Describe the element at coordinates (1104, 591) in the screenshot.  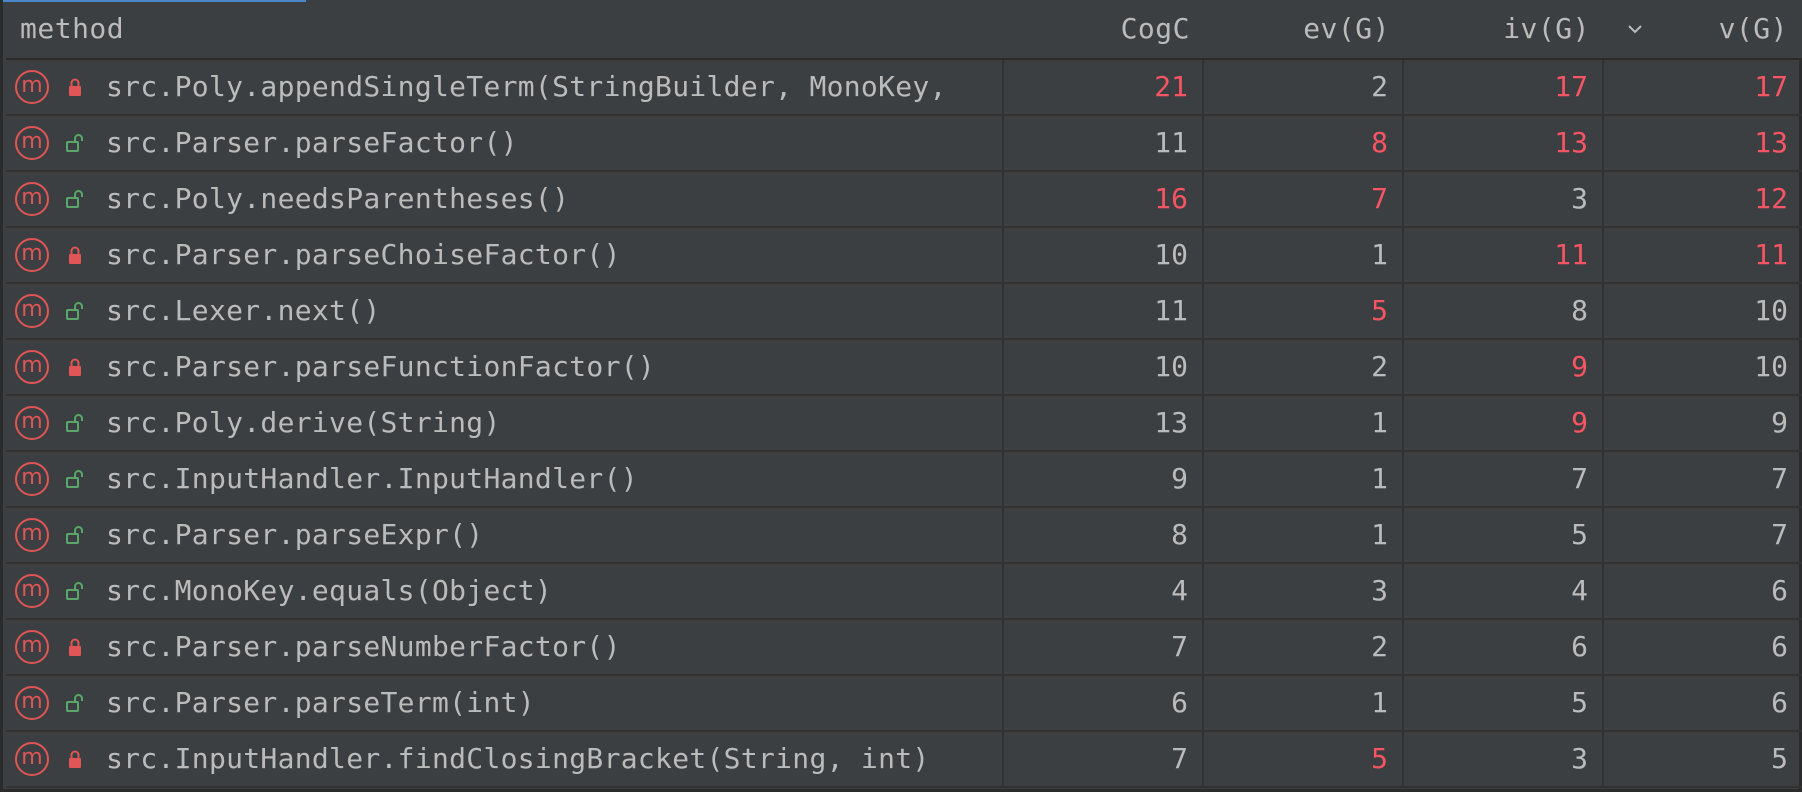
I see `cogc-cell: 4` at that location.